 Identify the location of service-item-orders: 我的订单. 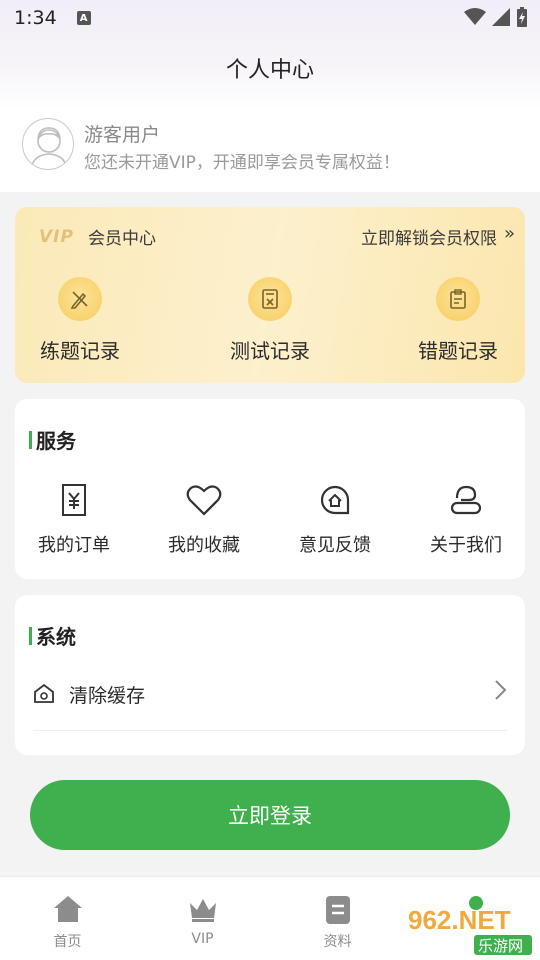
(74, 519).